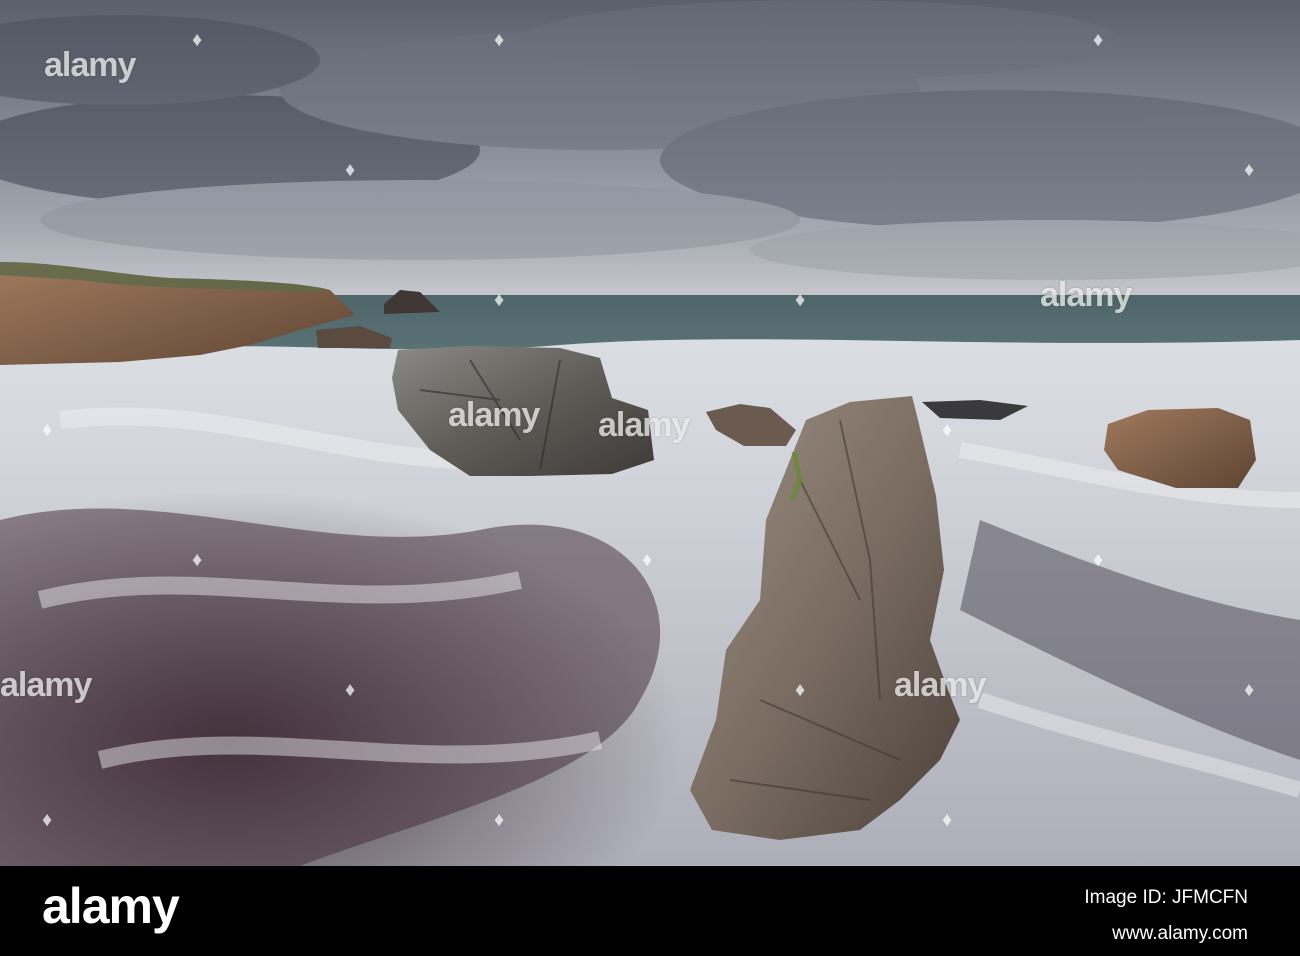  What do you see at coordinates (1166, 897) in the screenshot?
I see `image-id: Image ID: JFMCFN` at bounding box center [1166, 897].